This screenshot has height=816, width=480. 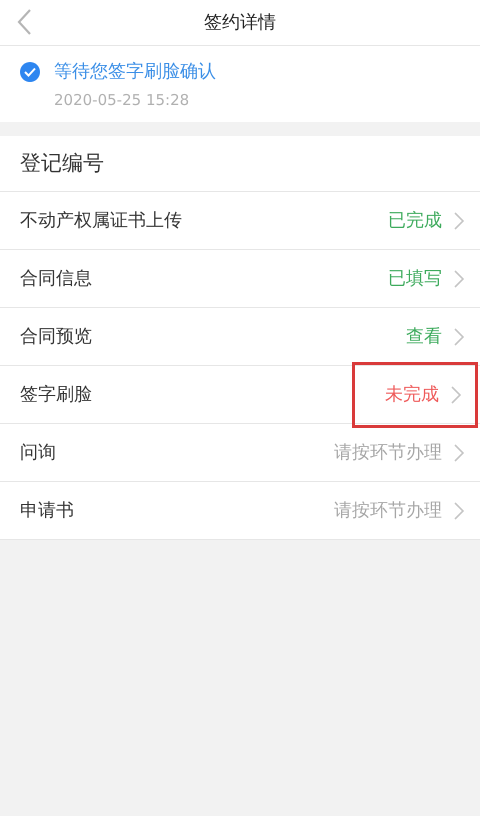 I want to click on row-label: 合同信息, so click(x=56, y=279).